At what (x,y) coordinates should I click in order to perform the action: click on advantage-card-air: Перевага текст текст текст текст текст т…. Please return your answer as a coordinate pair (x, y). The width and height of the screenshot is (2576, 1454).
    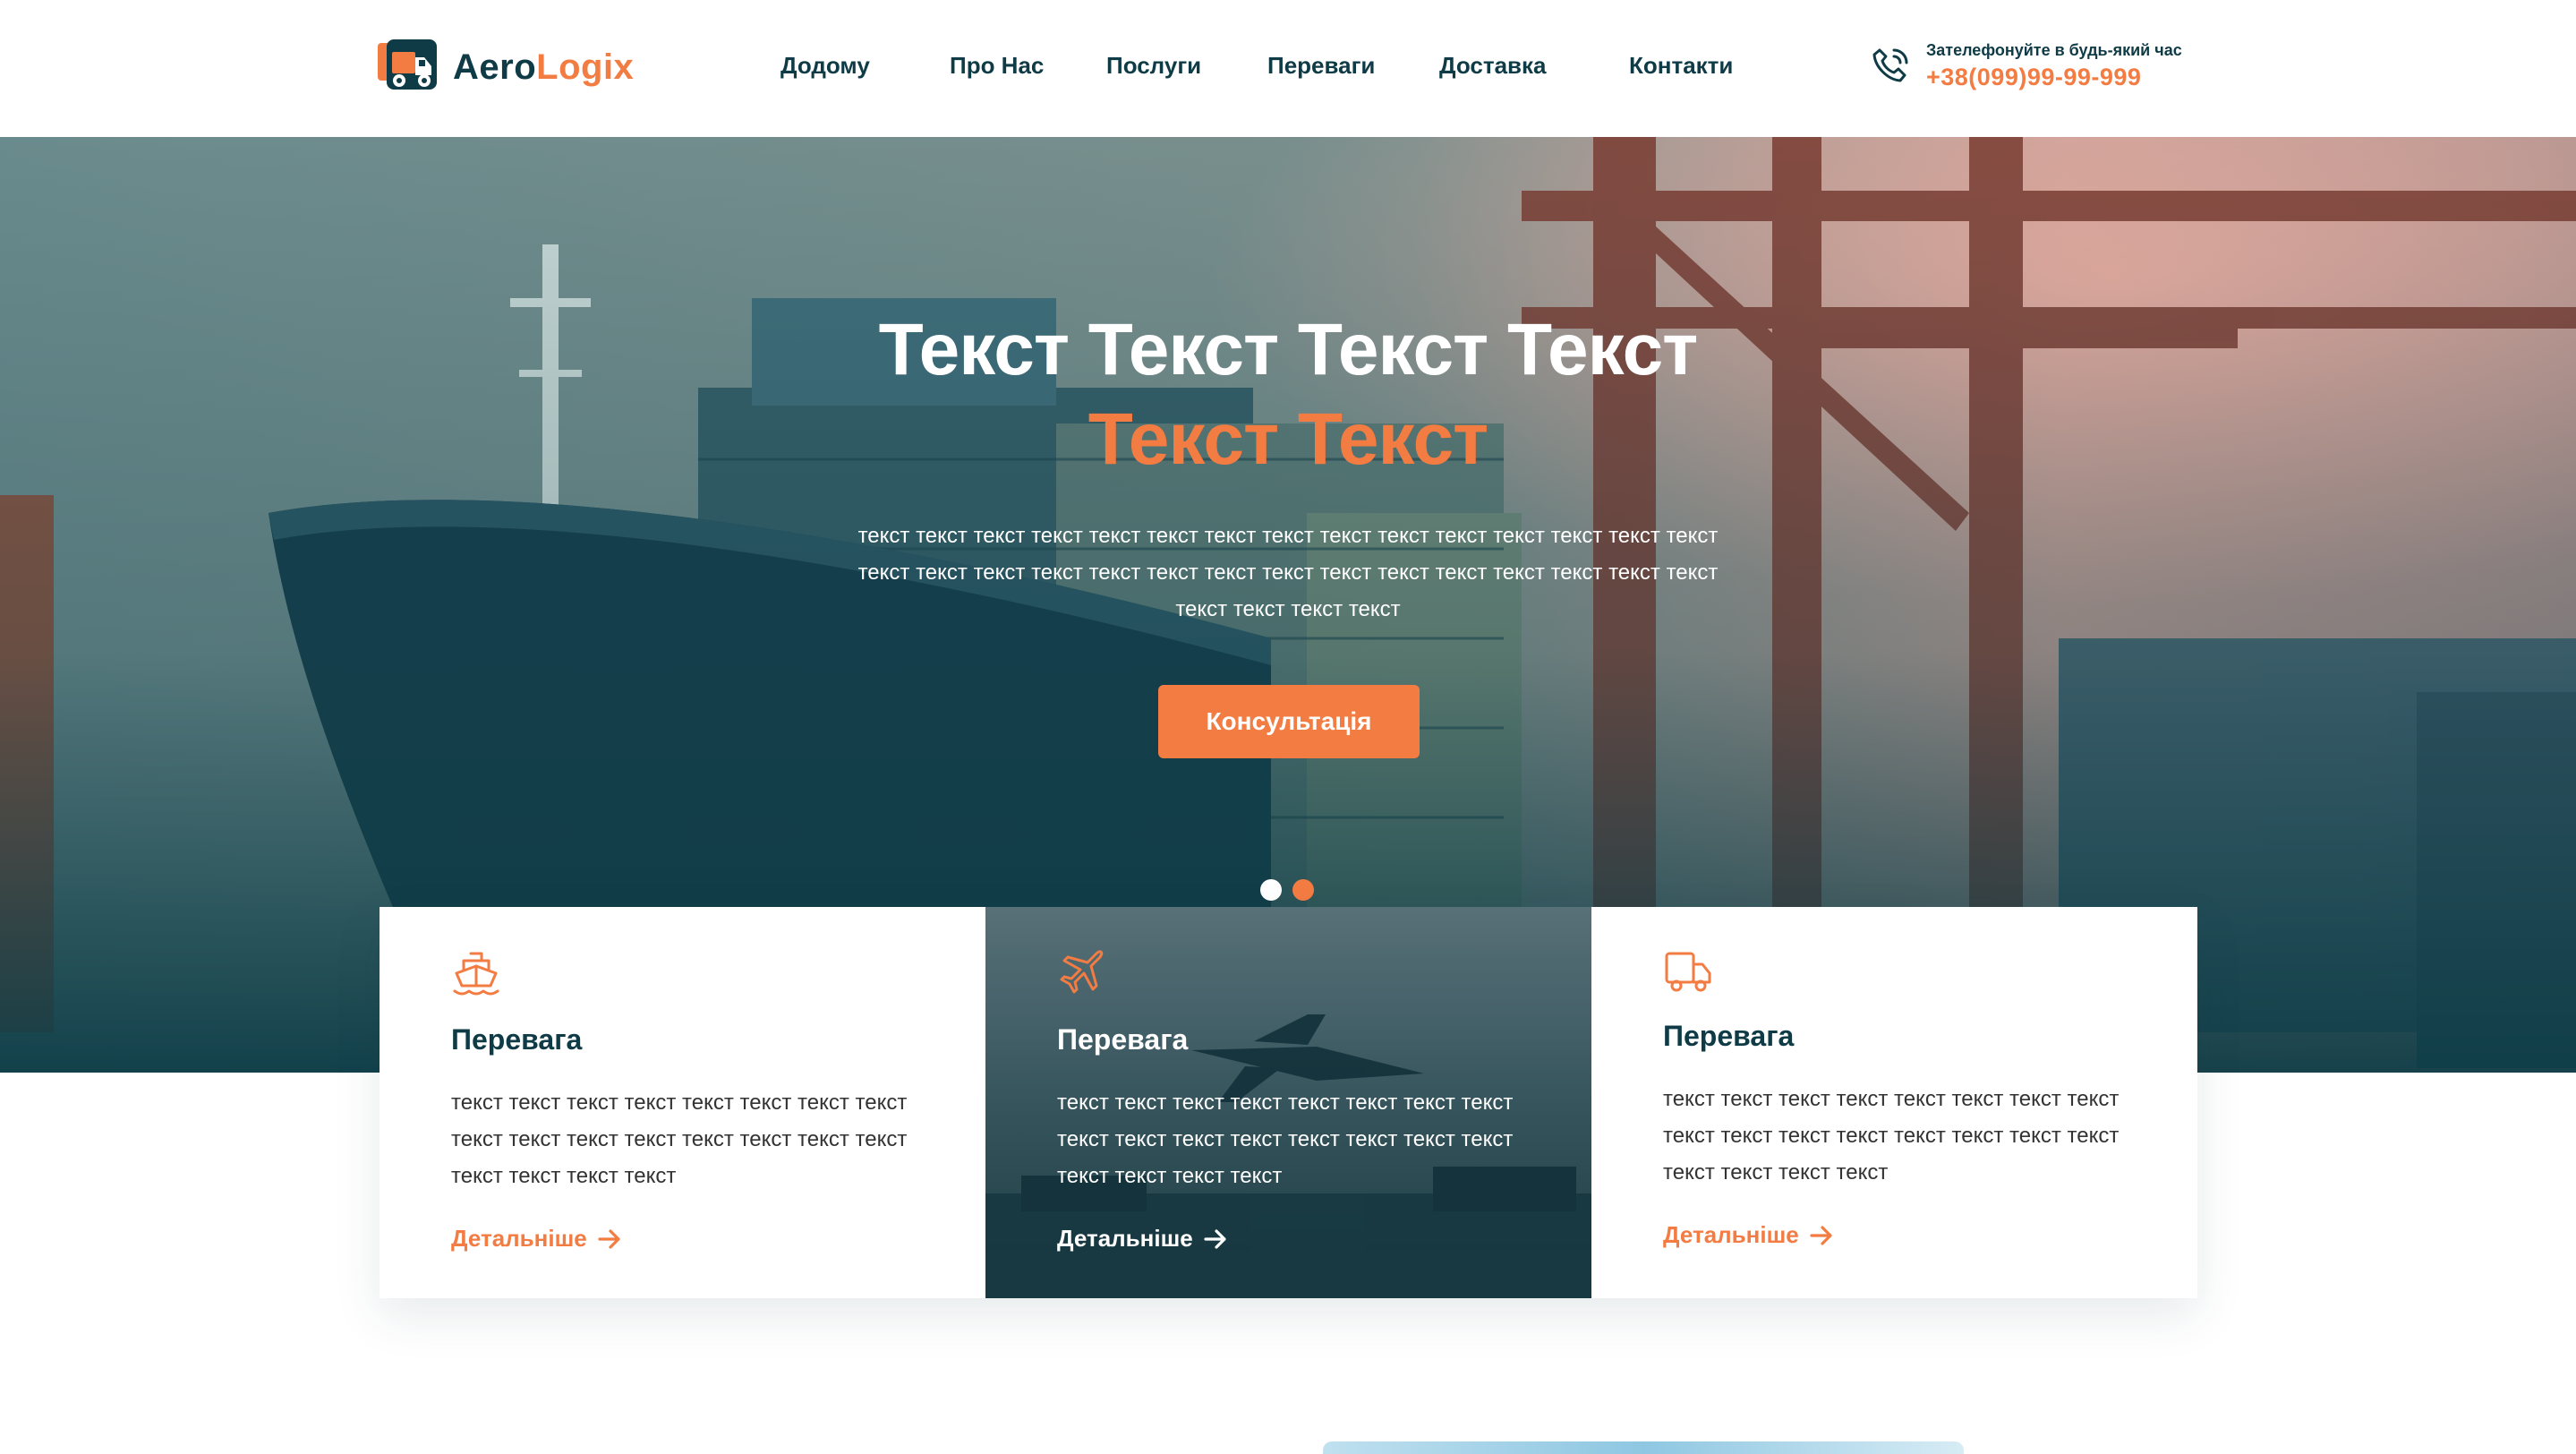
    Looking at the image, I should click on (1288, 1102).